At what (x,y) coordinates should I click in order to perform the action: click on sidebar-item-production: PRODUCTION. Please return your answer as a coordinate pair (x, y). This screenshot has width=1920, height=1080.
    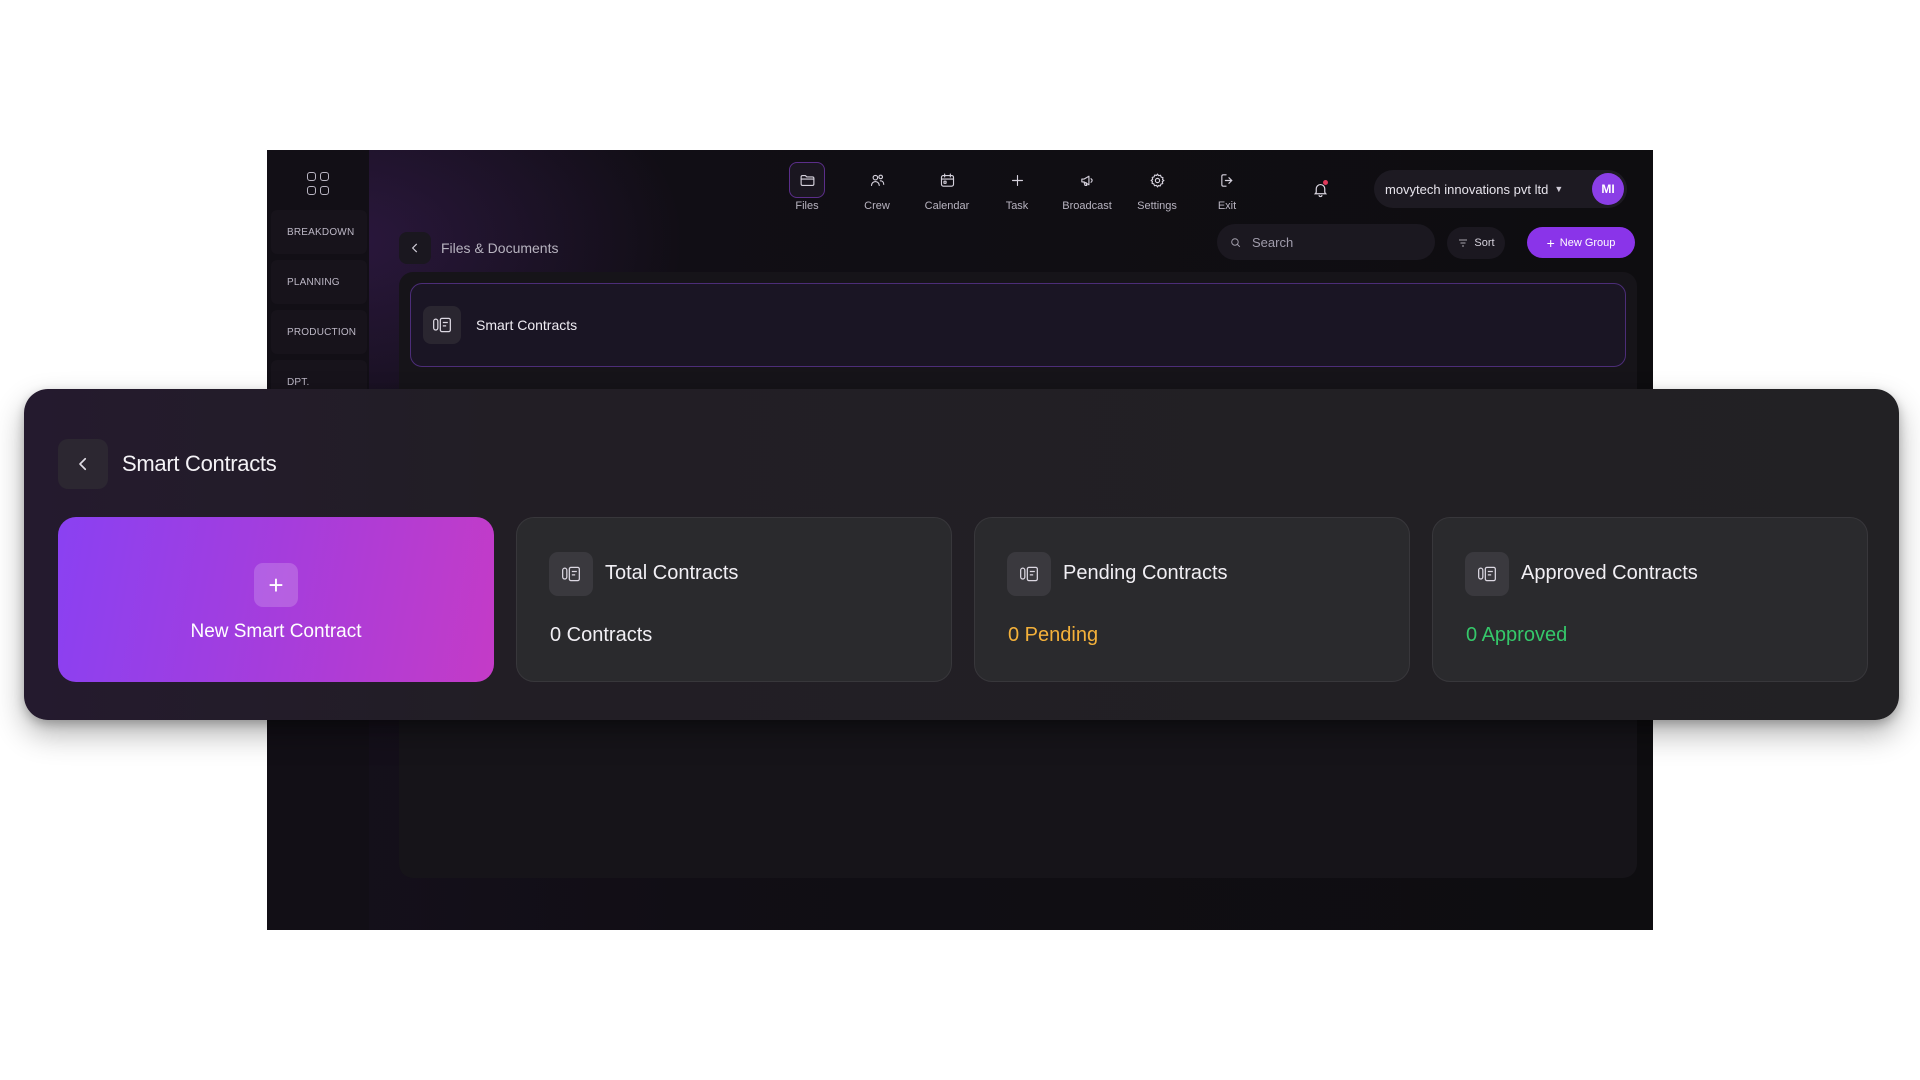
    Looking at the image, I should click on (319, 332).